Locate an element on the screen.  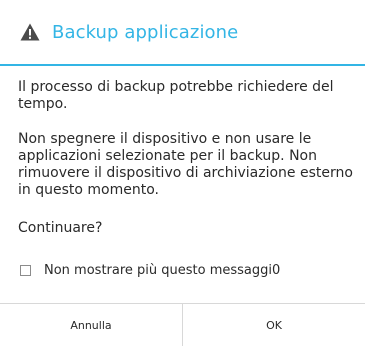
cancel-button: Annulla is located at coordinates (91, 325).